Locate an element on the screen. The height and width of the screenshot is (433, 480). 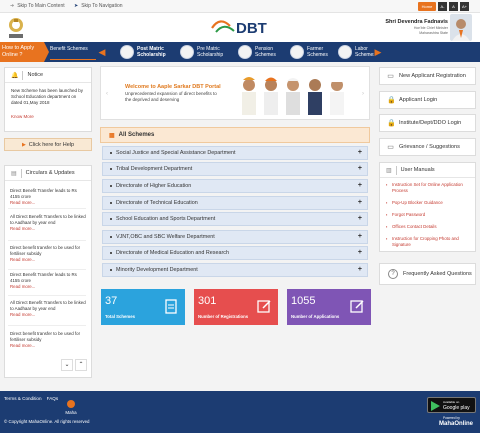
stat-value: 37 is located at coordinates (111, 301).